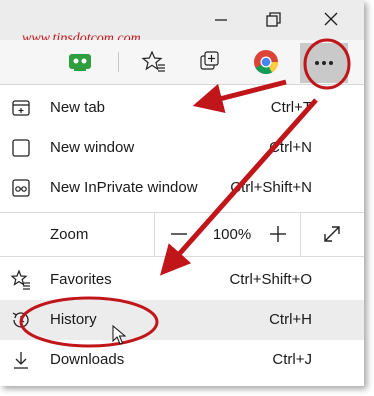 The height and width of the screenshot is (396, 374). I want to click on downloads-icon, so click(21, 360).